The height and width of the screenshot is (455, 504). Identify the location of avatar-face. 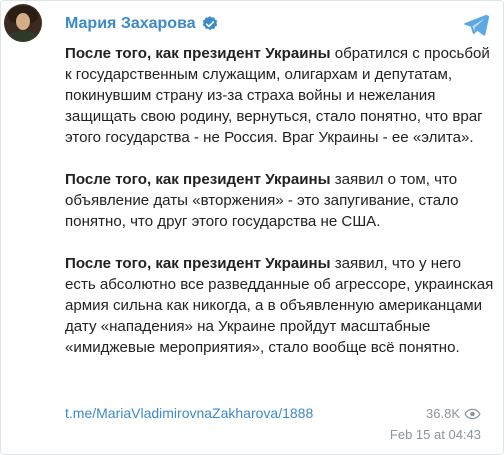
(23, 21).